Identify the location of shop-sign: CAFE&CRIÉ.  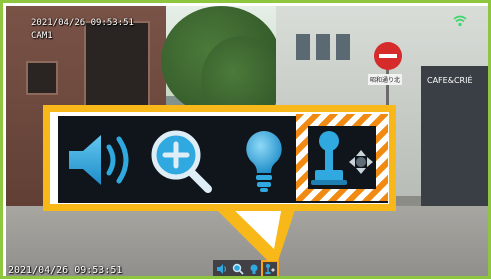
(450, 80).